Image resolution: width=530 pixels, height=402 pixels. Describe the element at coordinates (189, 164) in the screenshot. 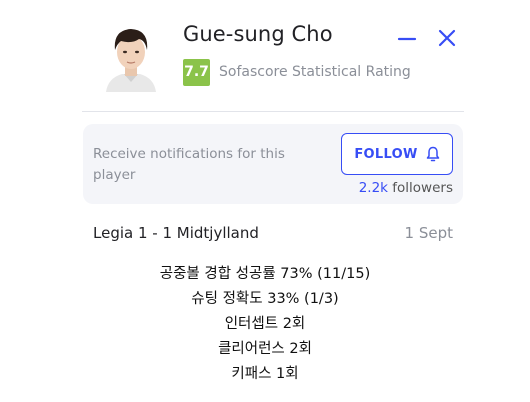

I see `notifications-text: Receive notifications for this player` at that location.